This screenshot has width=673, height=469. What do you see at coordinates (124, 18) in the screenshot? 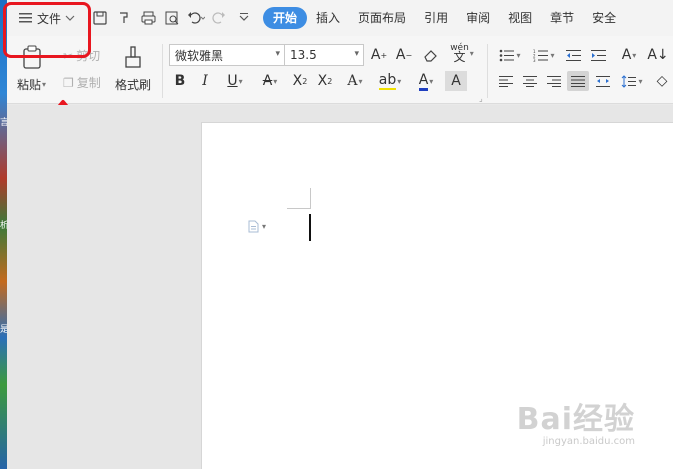
I see `format-painter-icon` at bounding box center [124, 18].